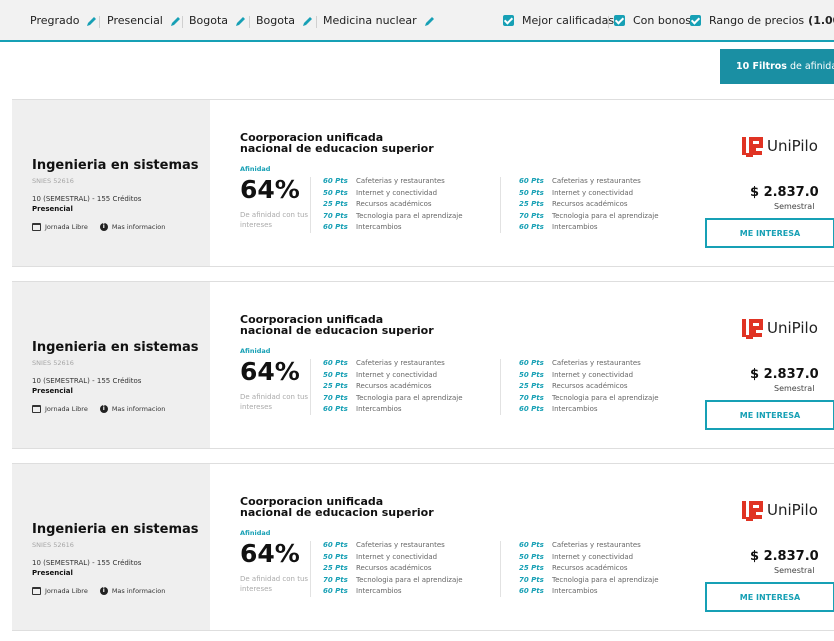 The image size is (834, 641). What do you see at coordinates (784, 556) in the screenshot?
I see `program-price: $ 2.837.0` at bounding box center [784, 556].